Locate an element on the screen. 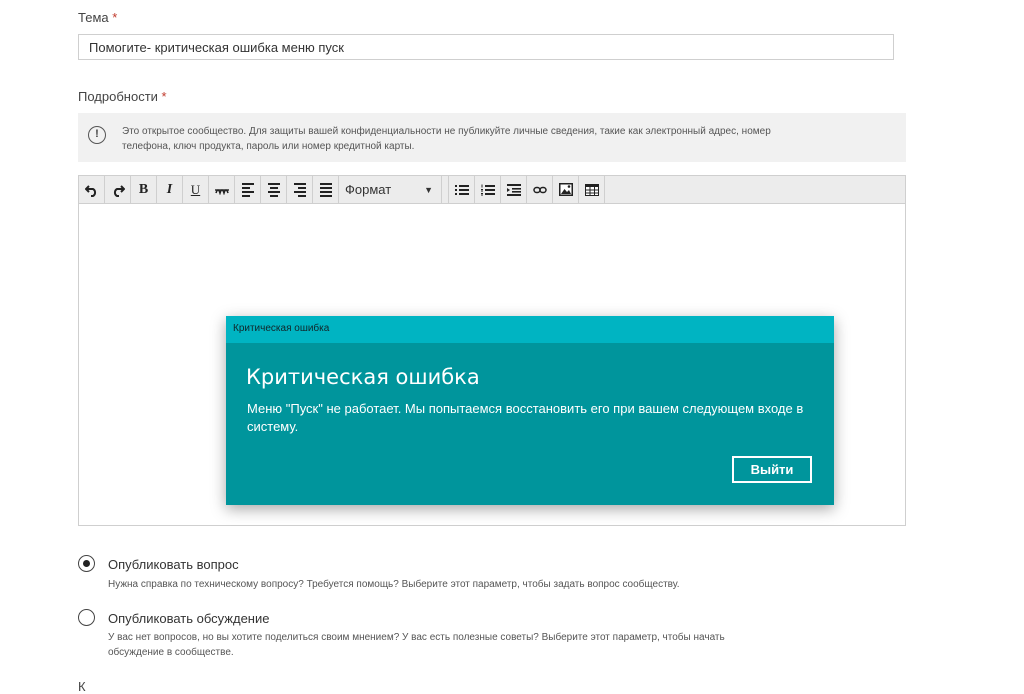 The width and height of the screenshot is (1024, 694). undo-button is located at coordinates (92, 189).